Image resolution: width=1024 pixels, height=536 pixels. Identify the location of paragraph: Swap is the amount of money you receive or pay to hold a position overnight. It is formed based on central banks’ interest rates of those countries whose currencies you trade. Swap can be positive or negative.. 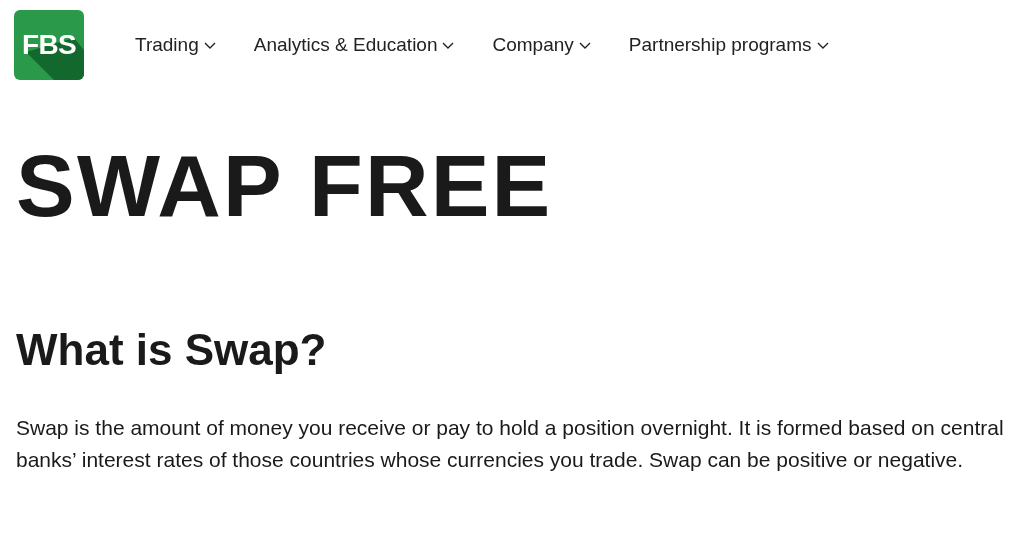
(510, 444).